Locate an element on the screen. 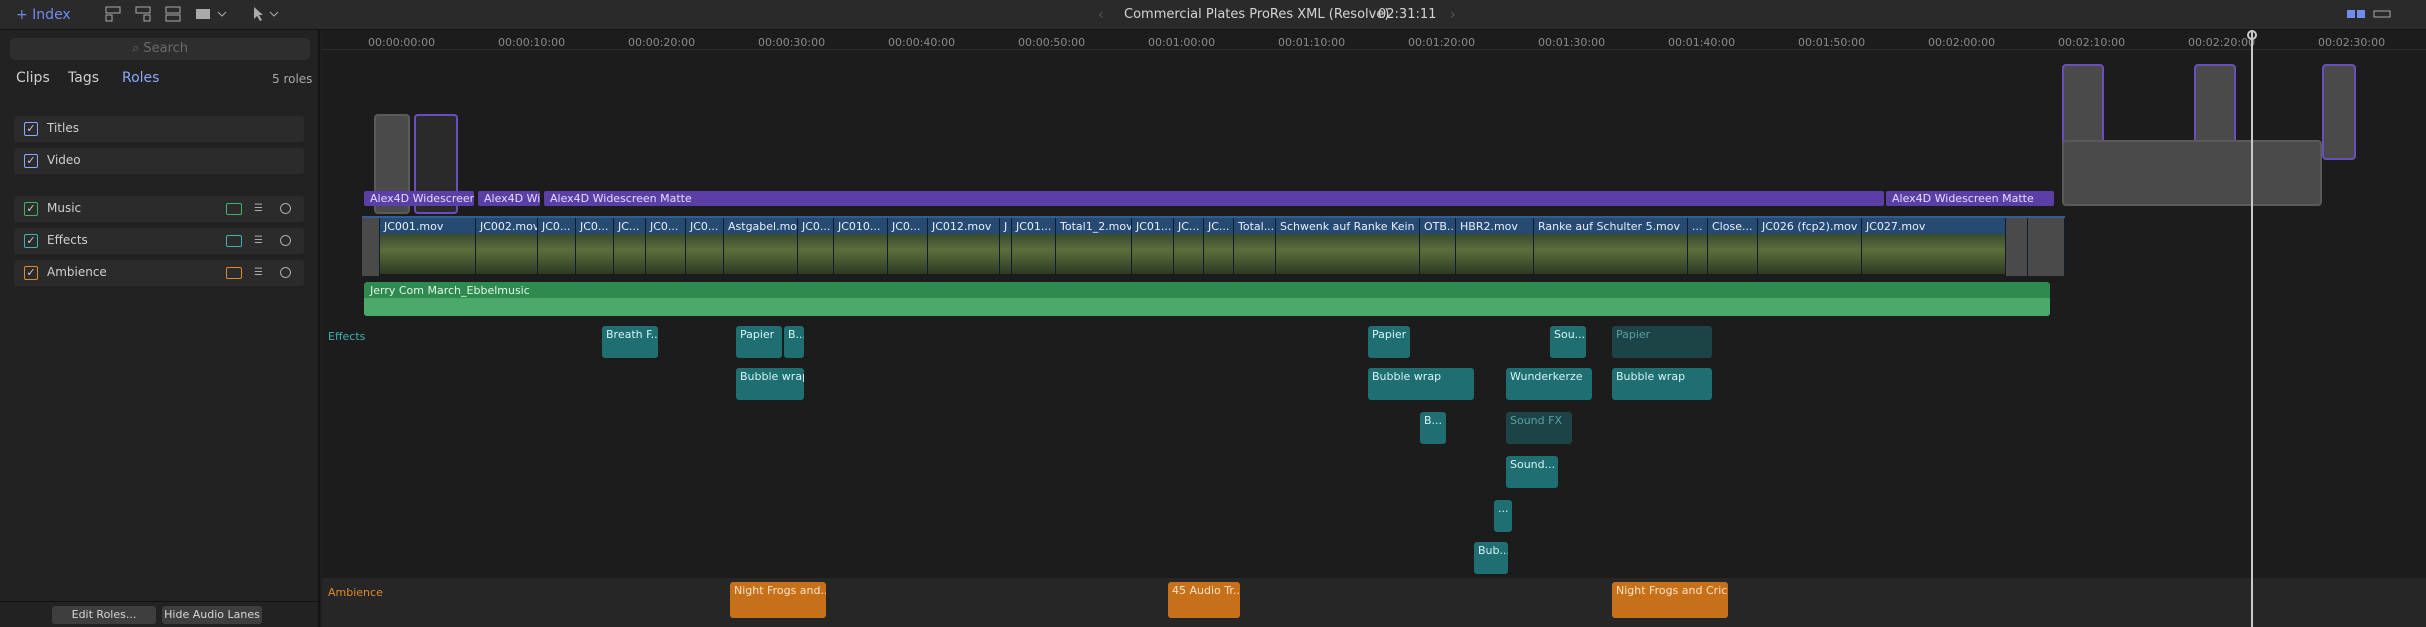 This screenshot has width=2426, height=627. role-row-ambience: ✓ Ambience ☰ is located at coordinates (159, 273).